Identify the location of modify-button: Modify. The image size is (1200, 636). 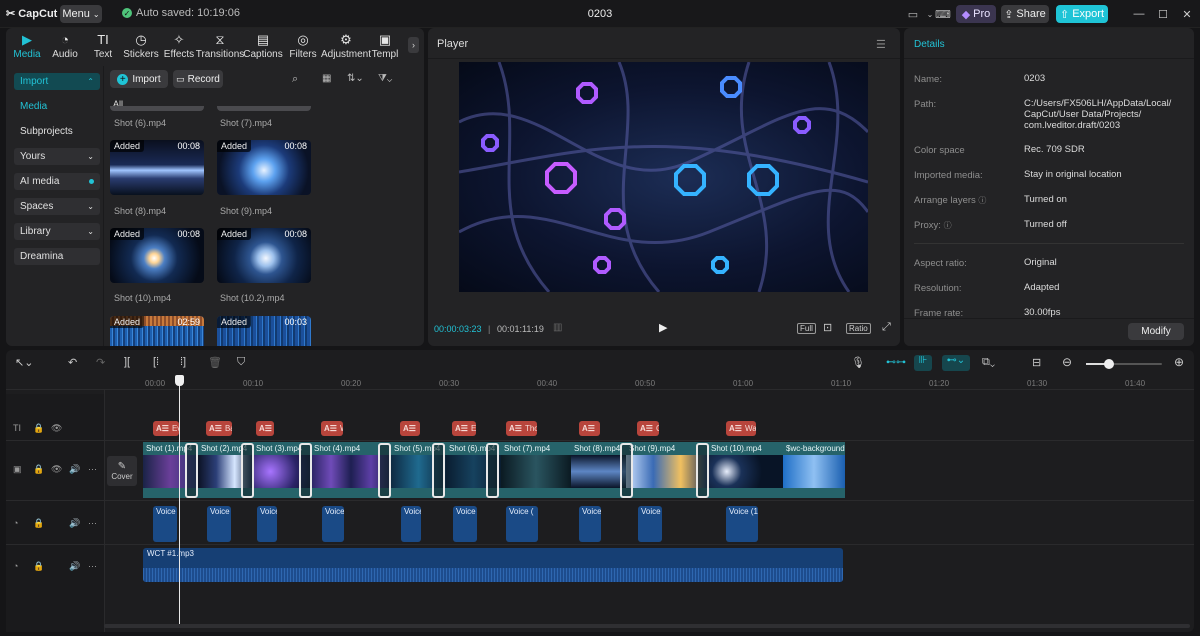
(1156, 331).